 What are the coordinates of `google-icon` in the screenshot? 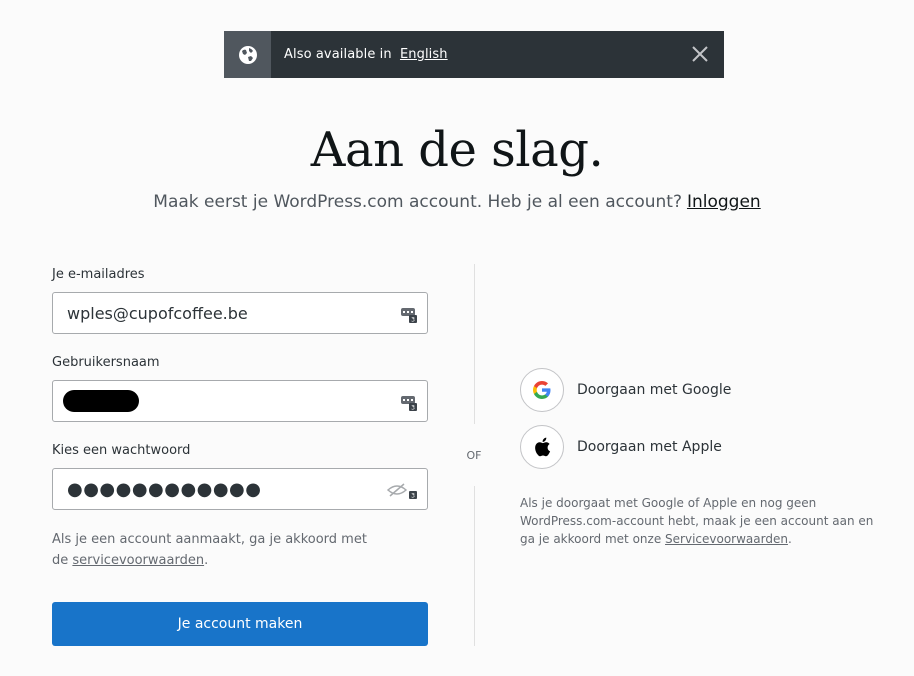 It's located at (542, 390).